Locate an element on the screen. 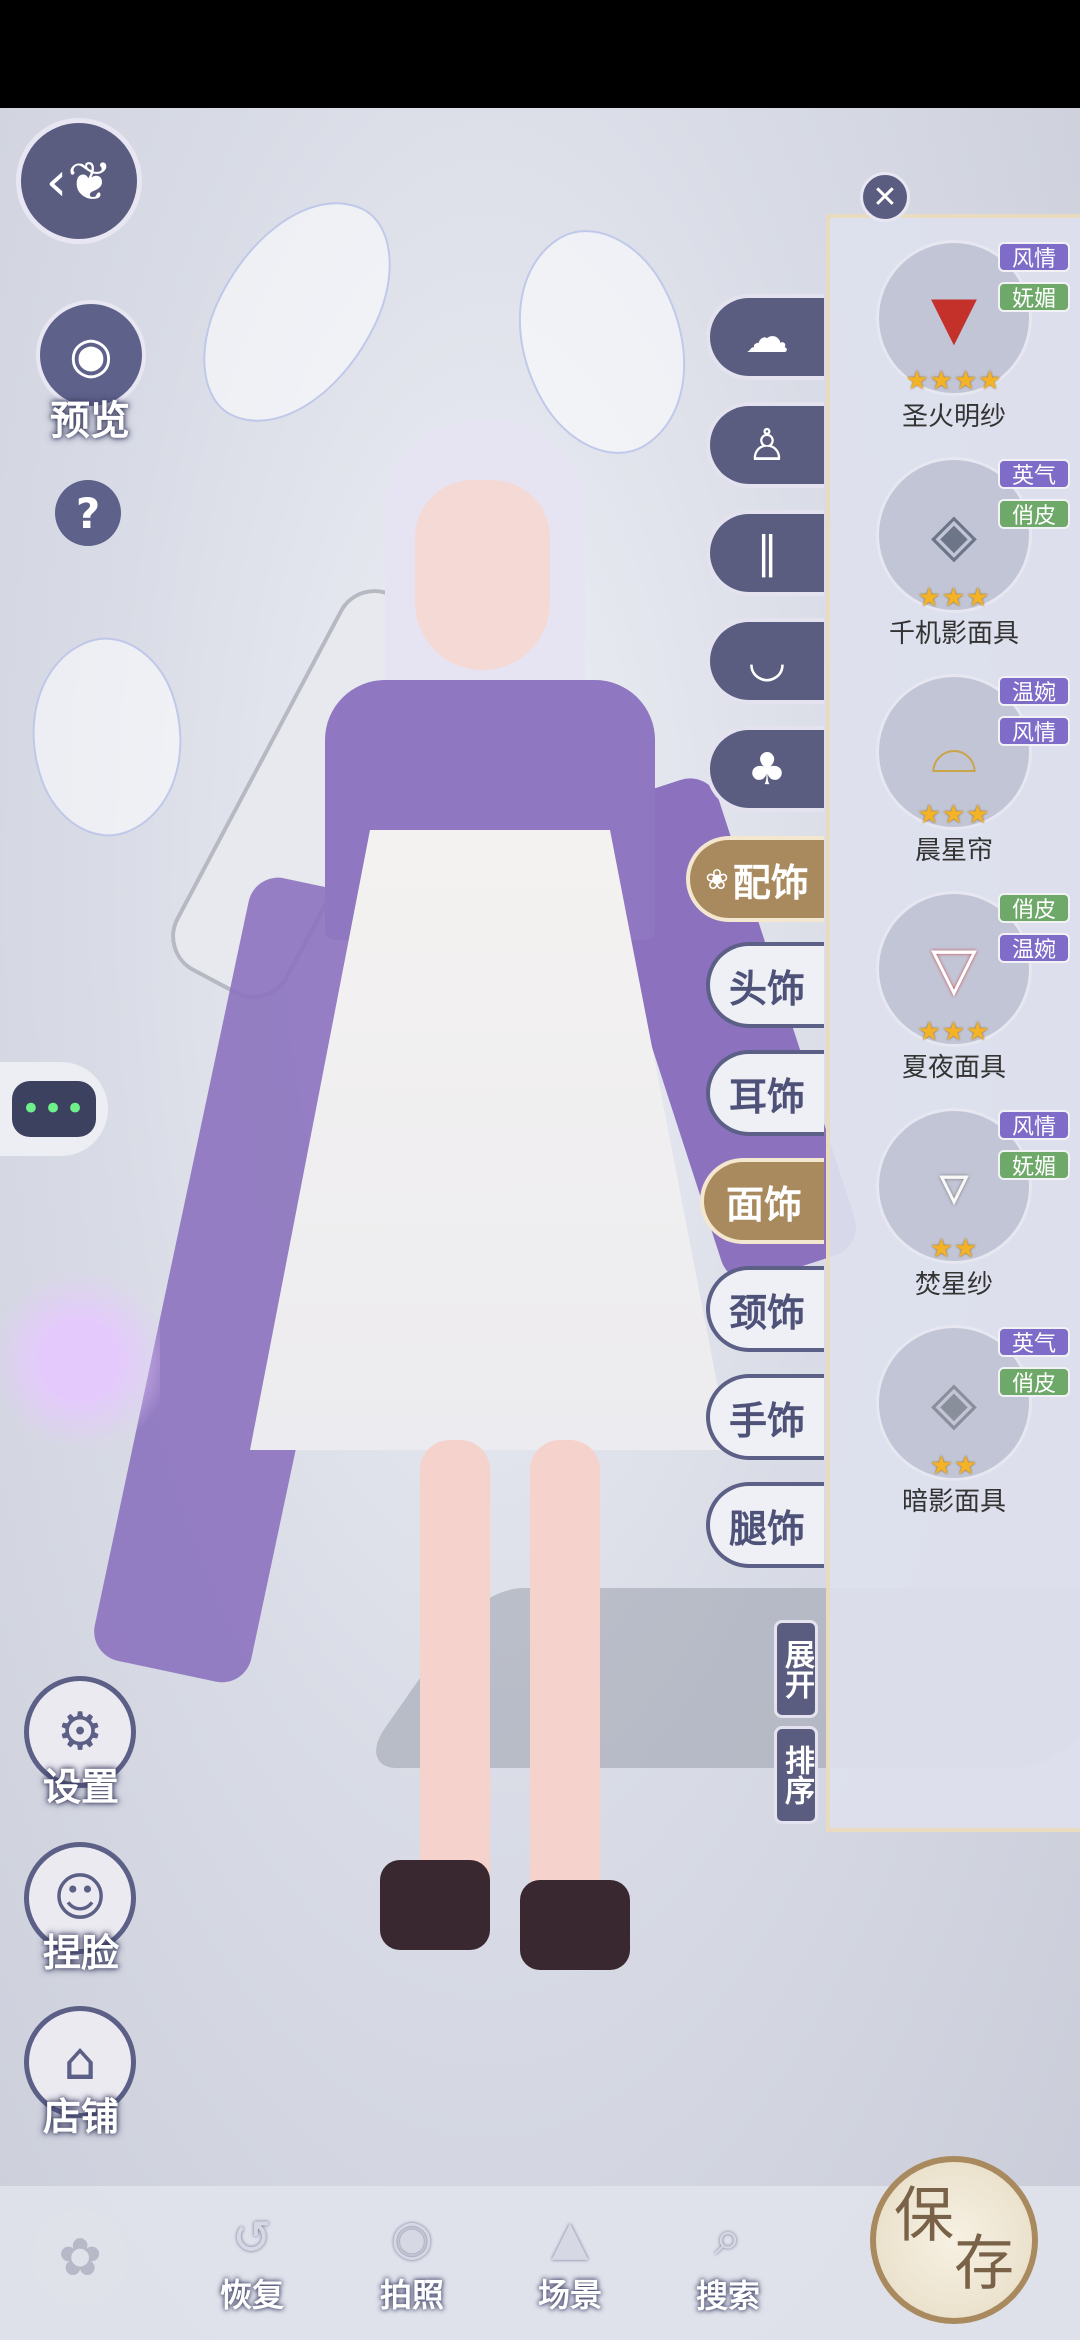 This screenshot has height=2340, width=1080. scene-icon: ▲ is located at coordinates (570, 2238).